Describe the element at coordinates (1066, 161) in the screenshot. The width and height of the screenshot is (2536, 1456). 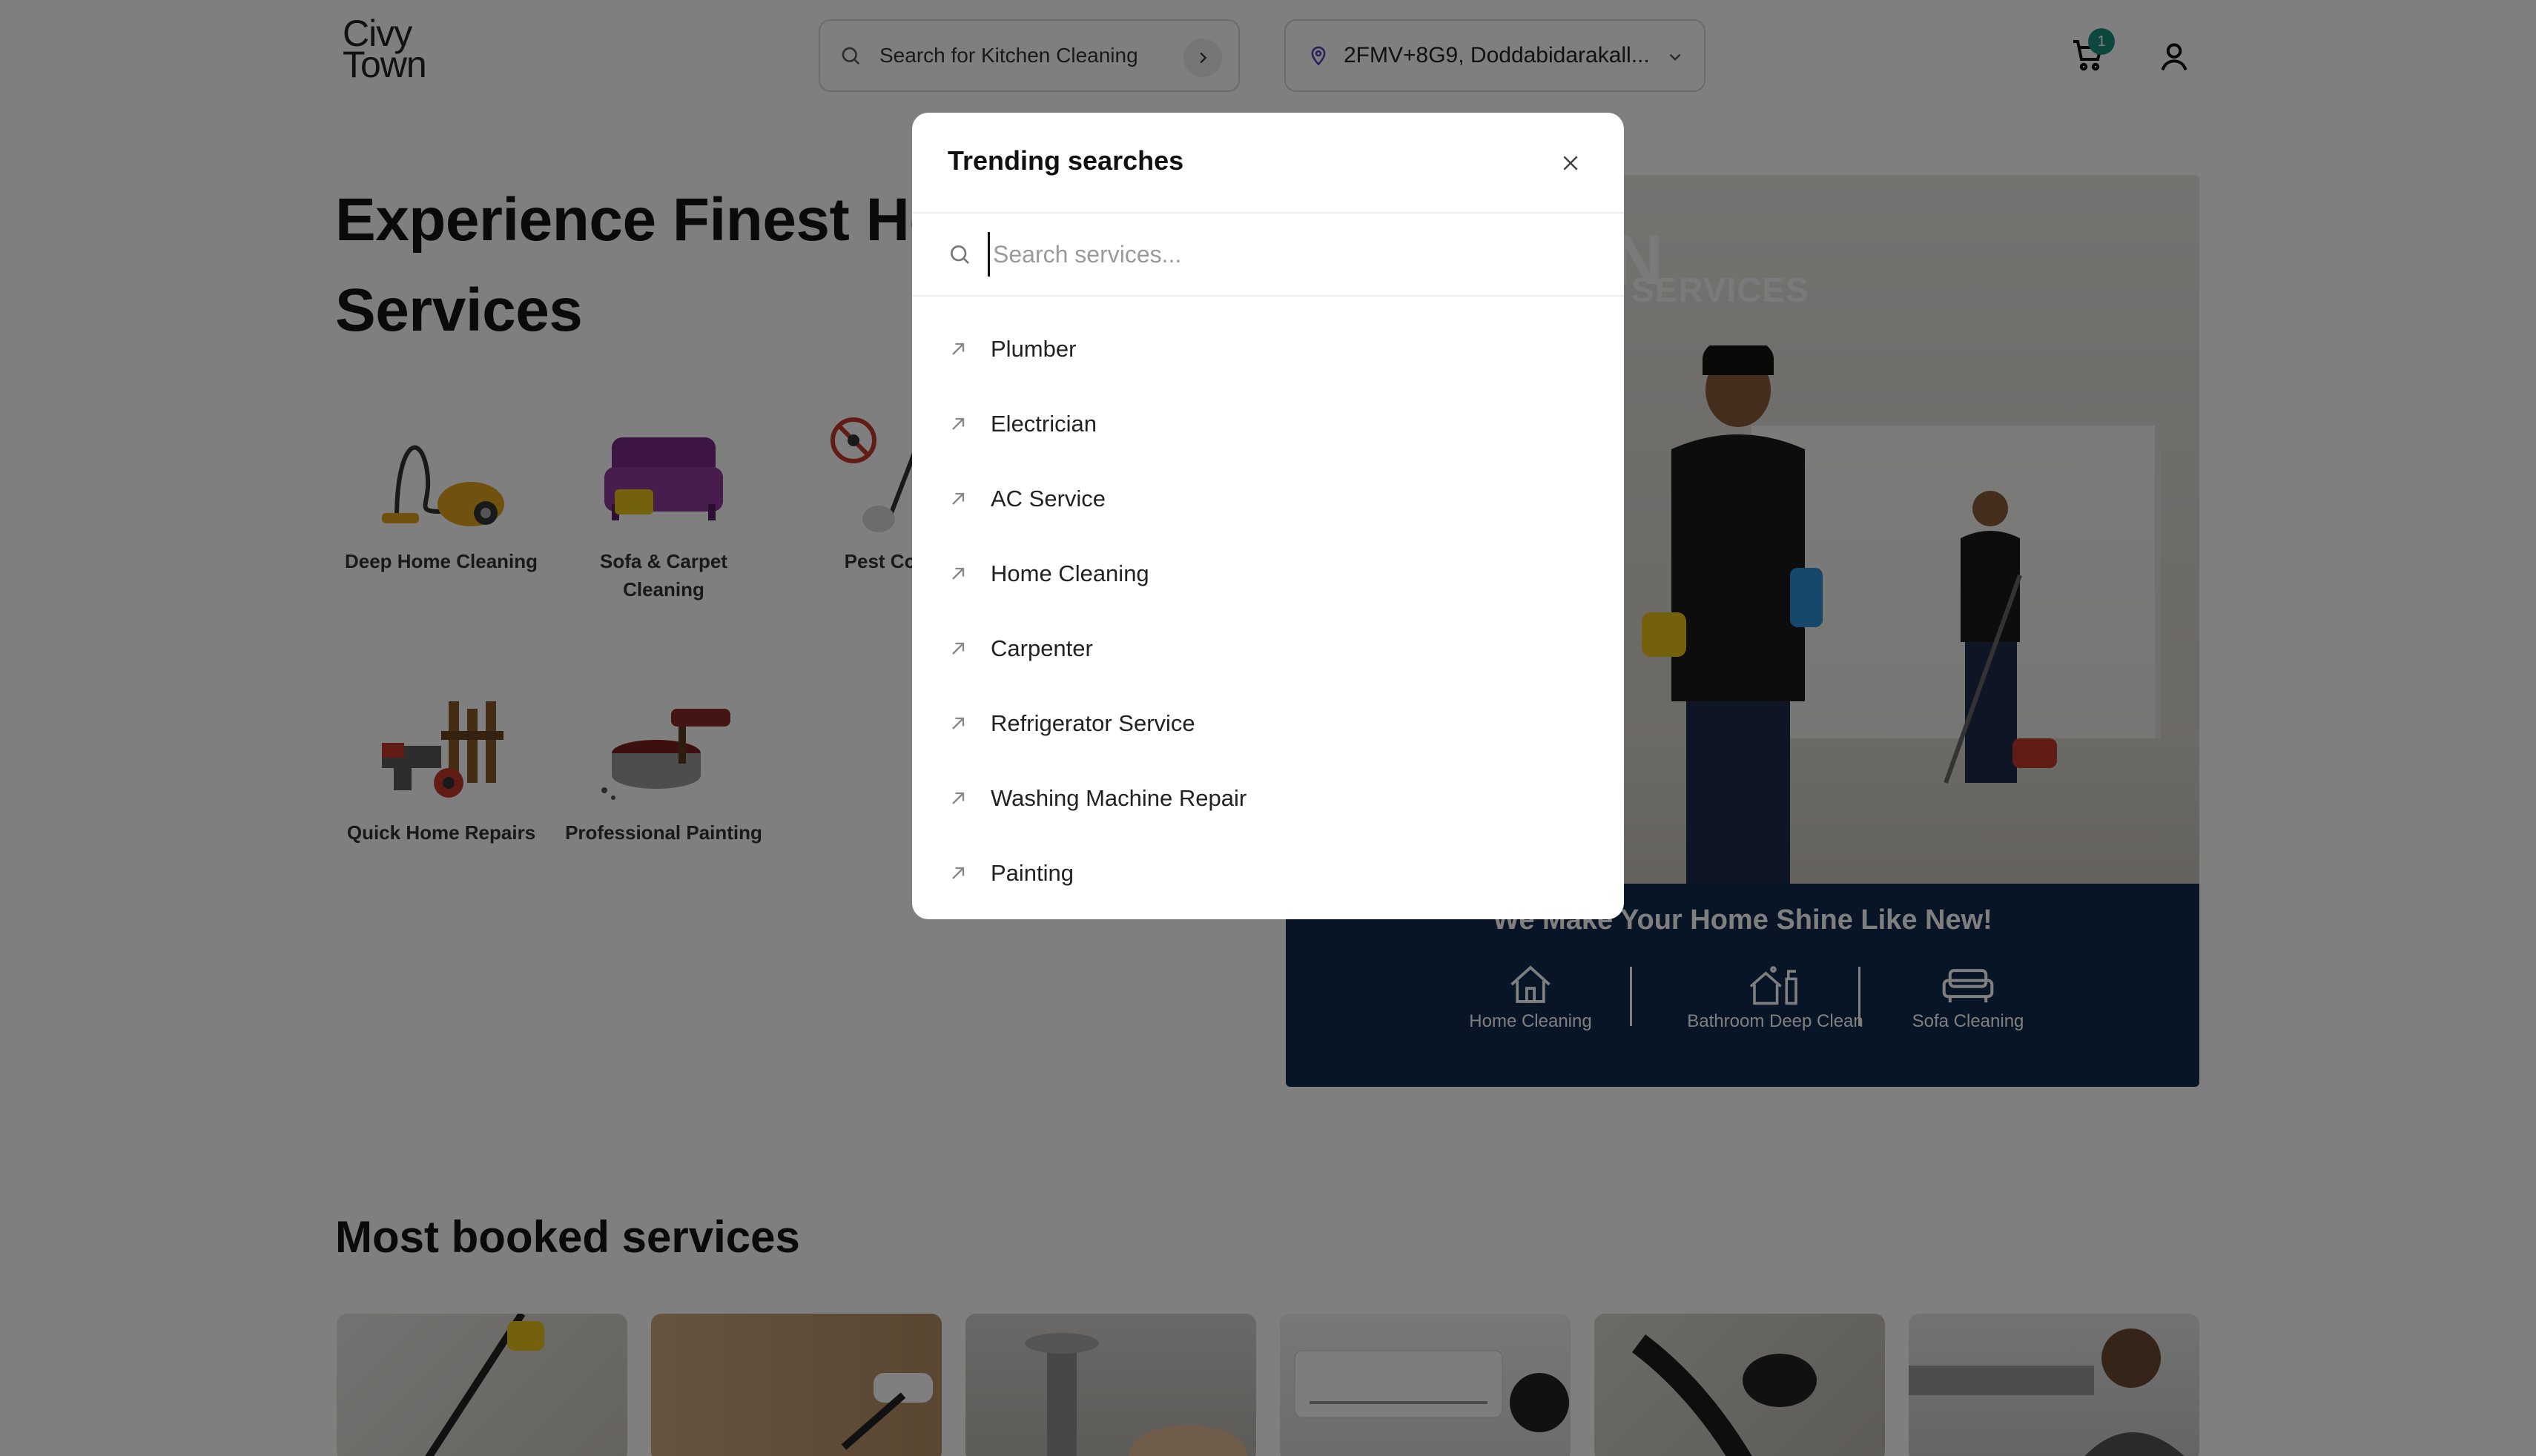
I see `modal-title: Trending searches` at that location.